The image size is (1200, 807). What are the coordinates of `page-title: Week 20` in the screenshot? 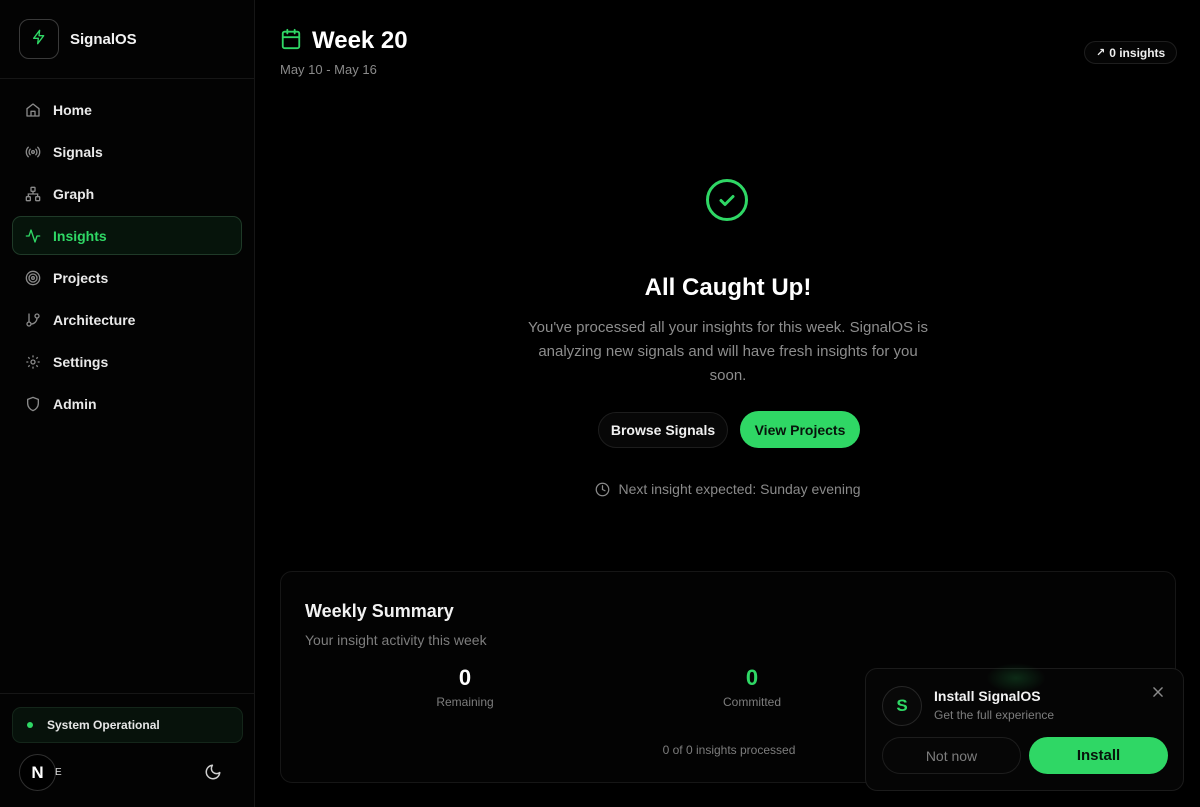 It's located at (360, 40).